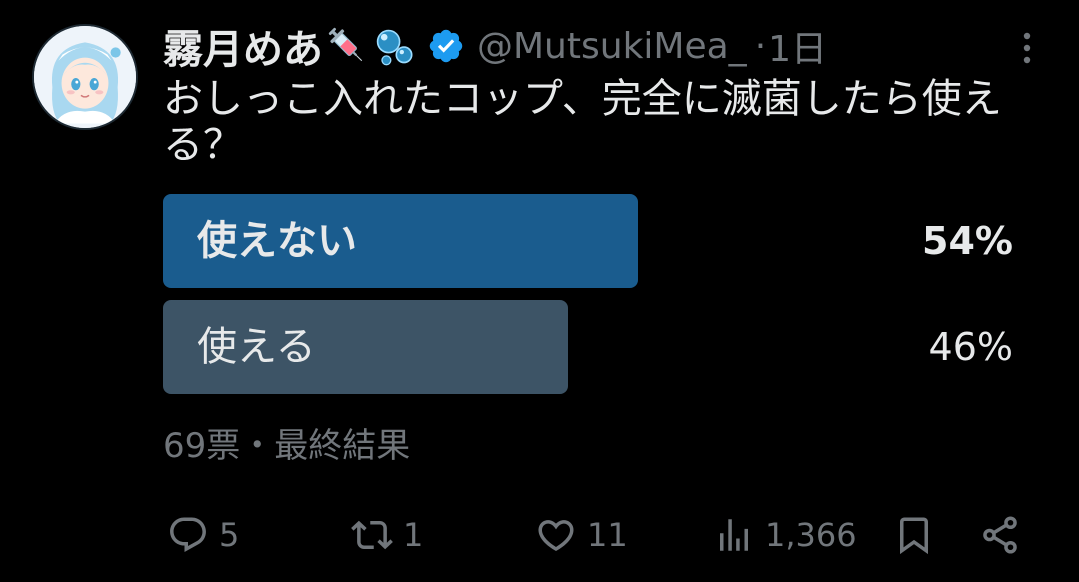 Image resolution: width=1079 pixels, height=582 pixels. What do you see at coordinates (372, 535) in the screenshot?
I see `retweet-icon` at bounding box center [372, 535].